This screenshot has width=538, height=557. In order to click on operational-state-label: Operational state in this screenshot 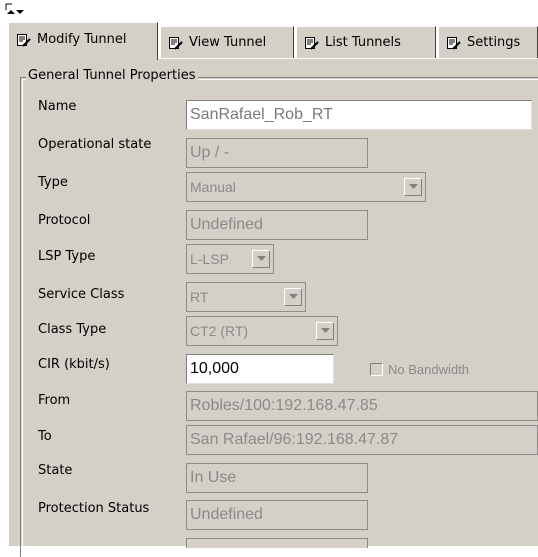, I will do `click(95, 144)`.